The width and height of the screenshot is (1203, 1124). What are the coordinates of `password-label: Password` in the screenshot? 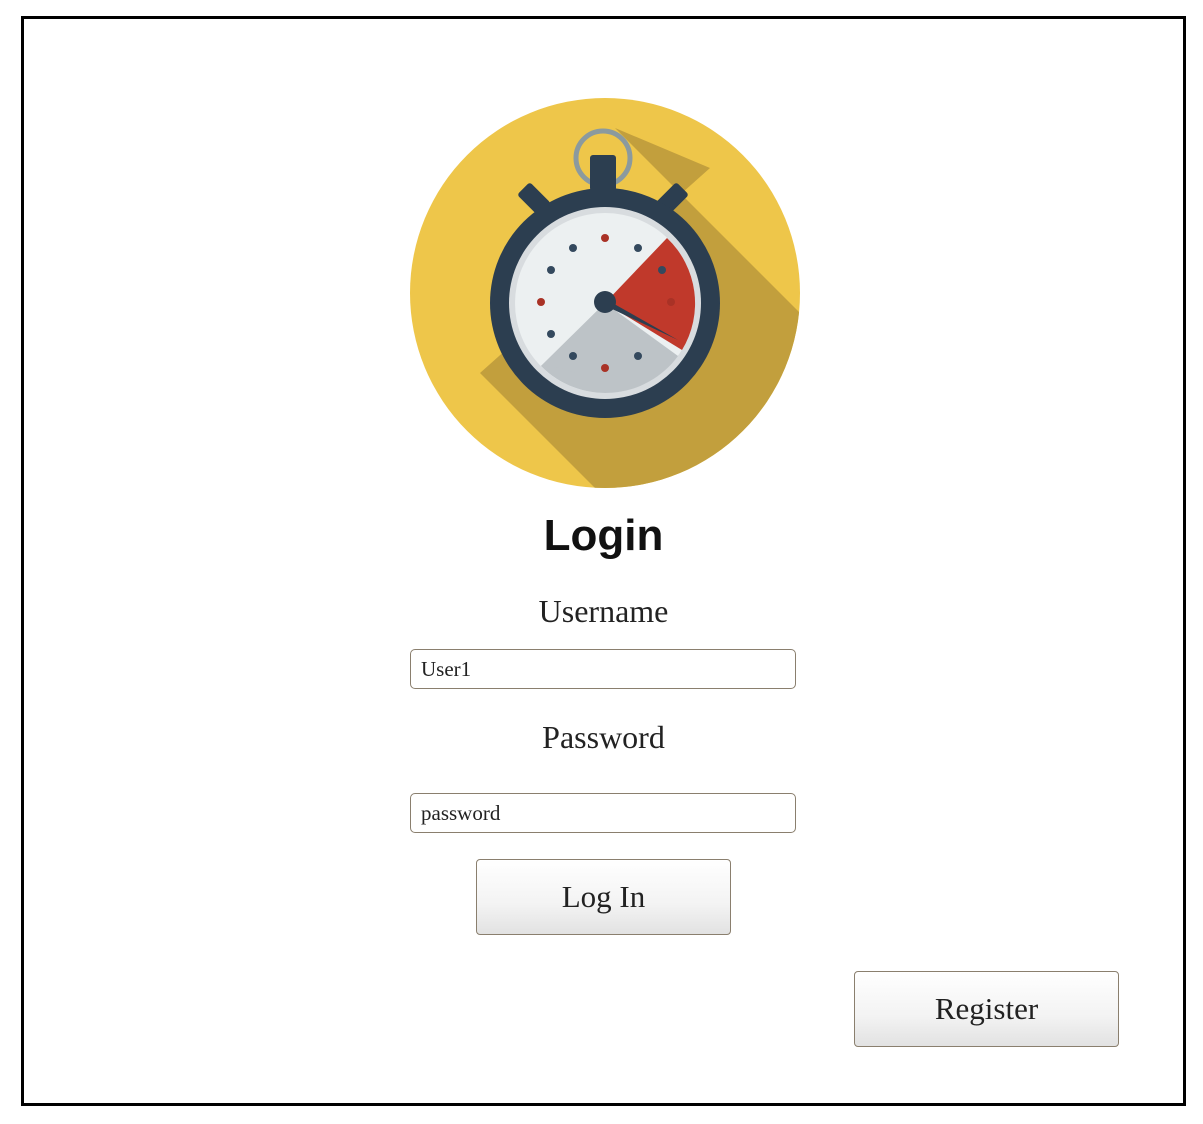 It's located at (603, 737).